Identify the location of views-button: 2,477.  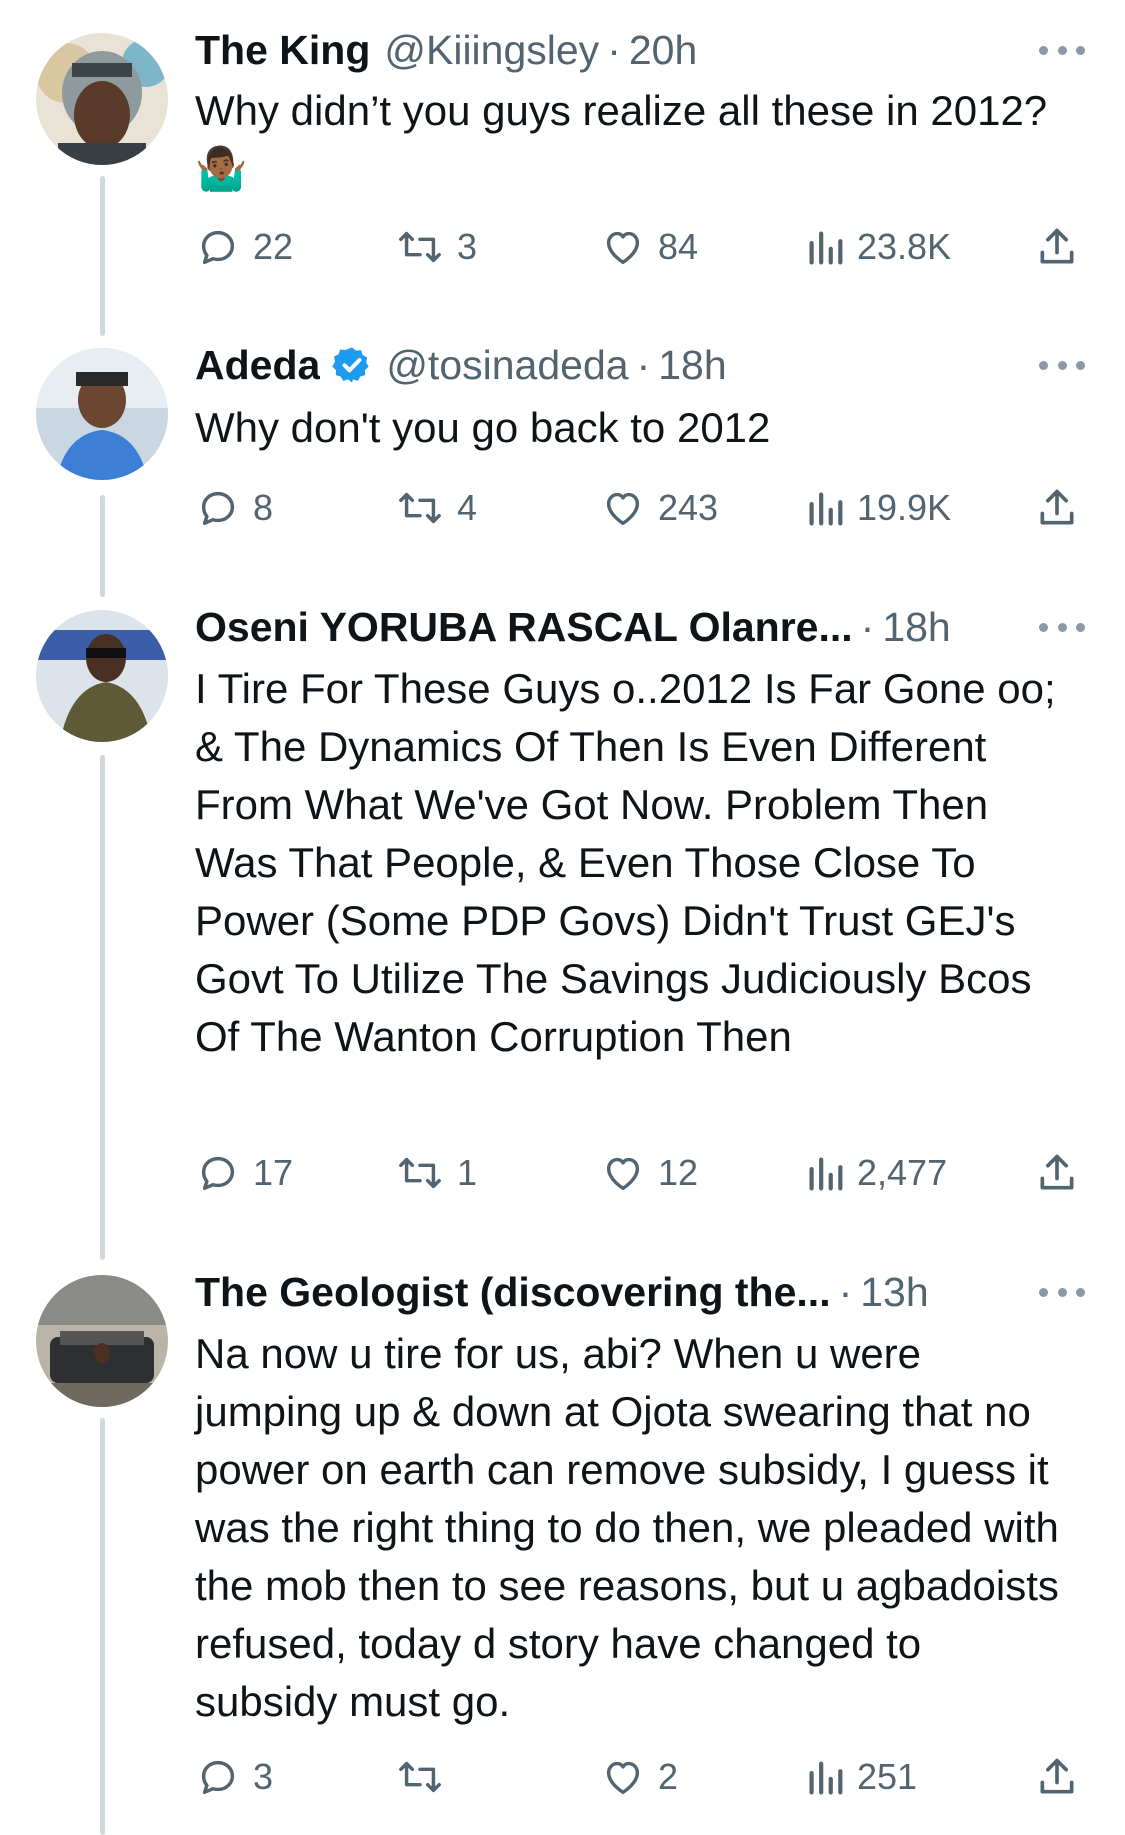
(876, 1173).